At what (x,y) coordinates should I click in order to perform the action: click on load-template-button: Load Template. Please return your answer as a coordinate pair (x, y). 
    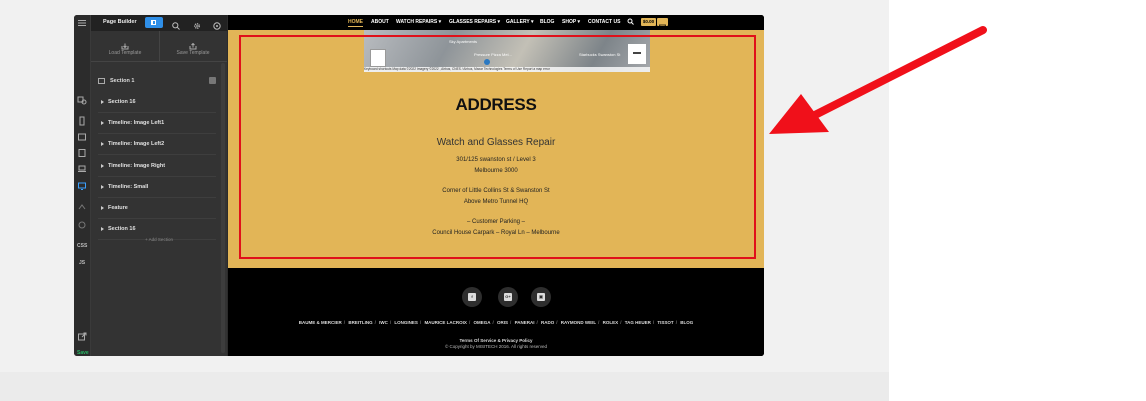
    Looking at the image, I should click on (125, 46).